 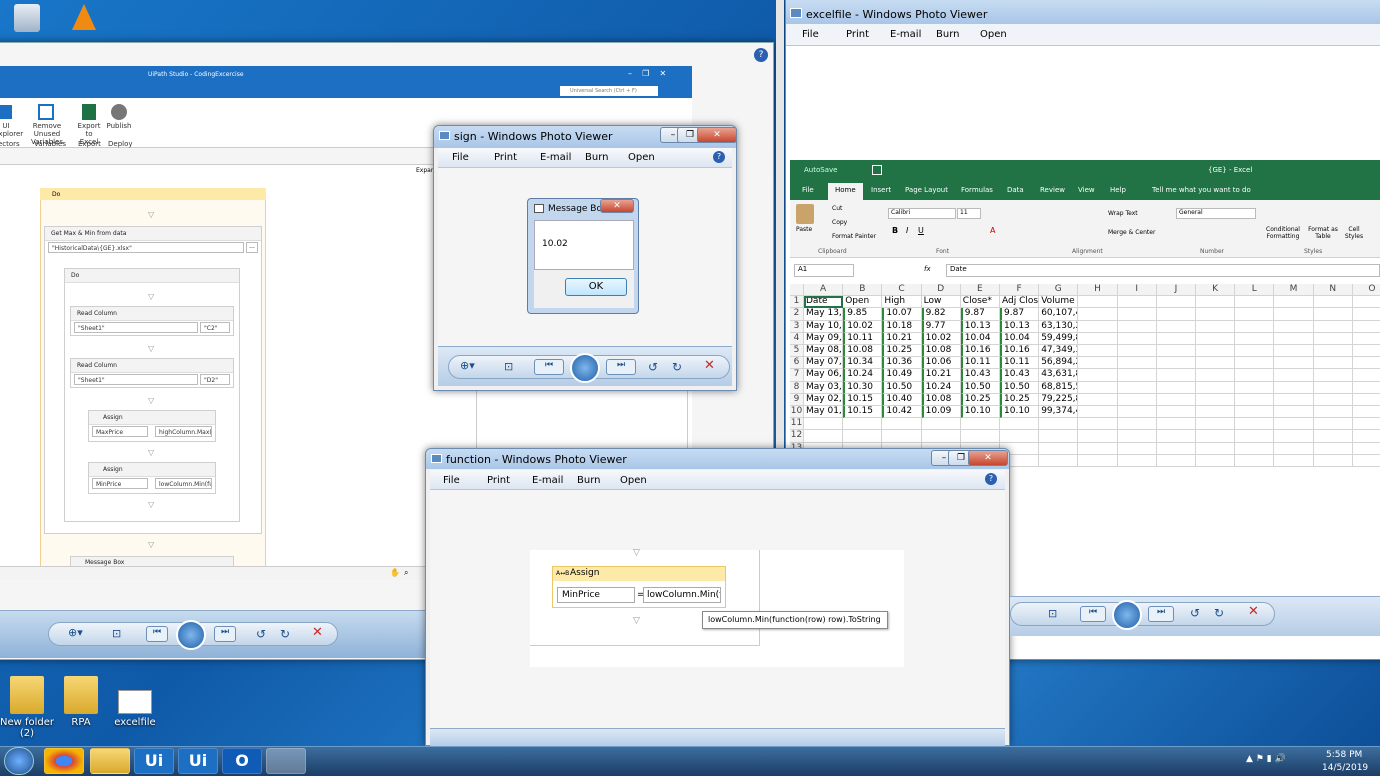 I want to click on table-cell: Close*, so click(x=980, y=302).